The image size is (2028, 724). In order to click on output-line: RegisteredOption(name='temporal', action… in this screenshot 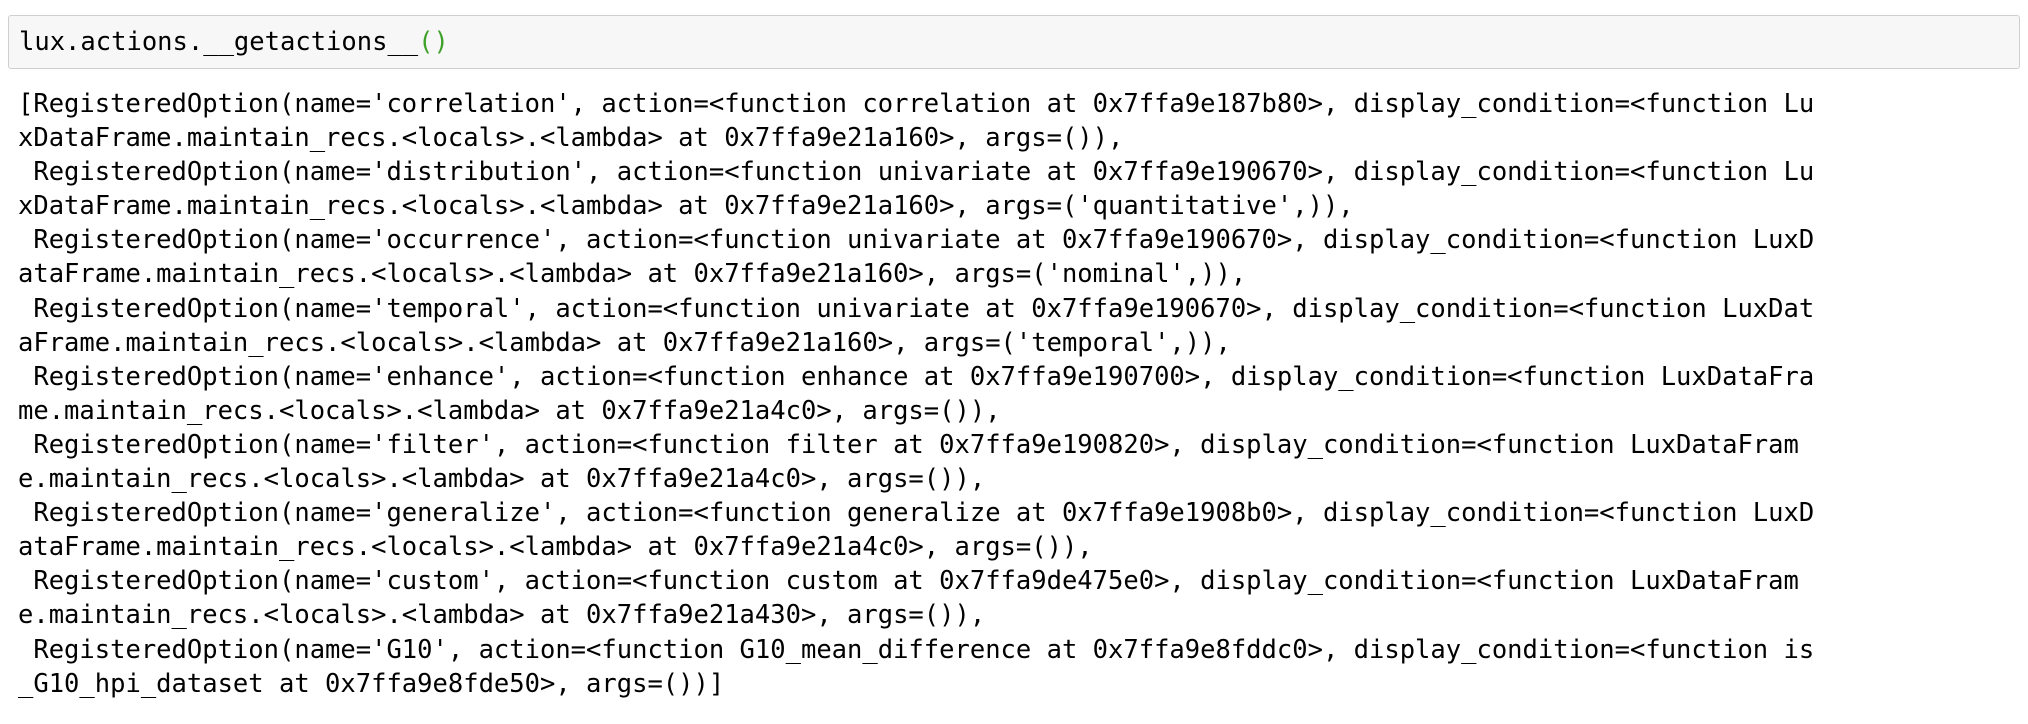, I will do `click(916, 308)`.